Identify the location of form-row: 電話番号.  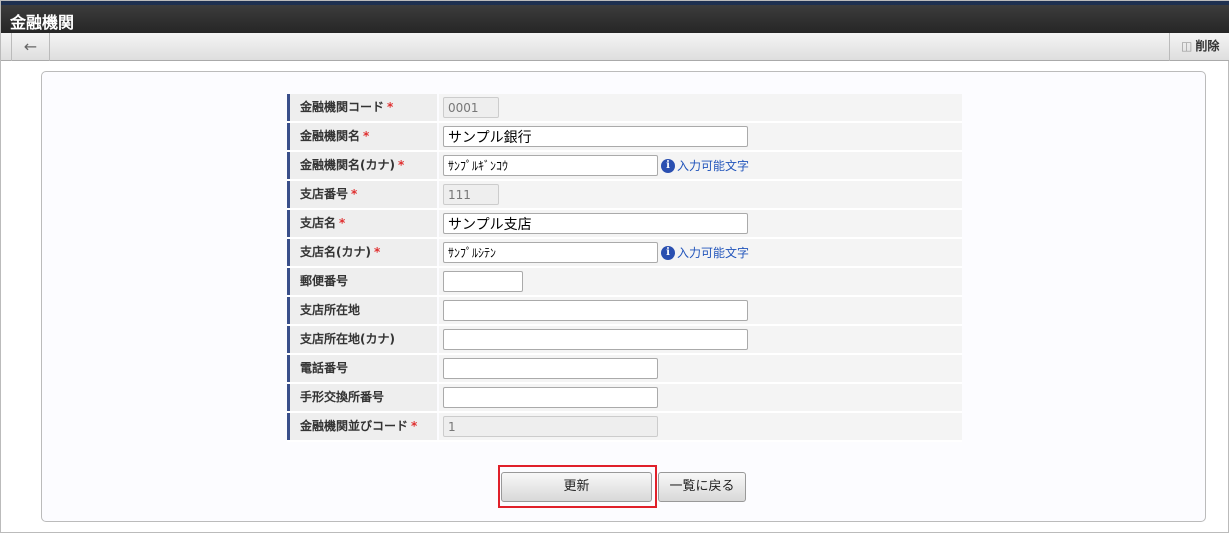
(624, 369).